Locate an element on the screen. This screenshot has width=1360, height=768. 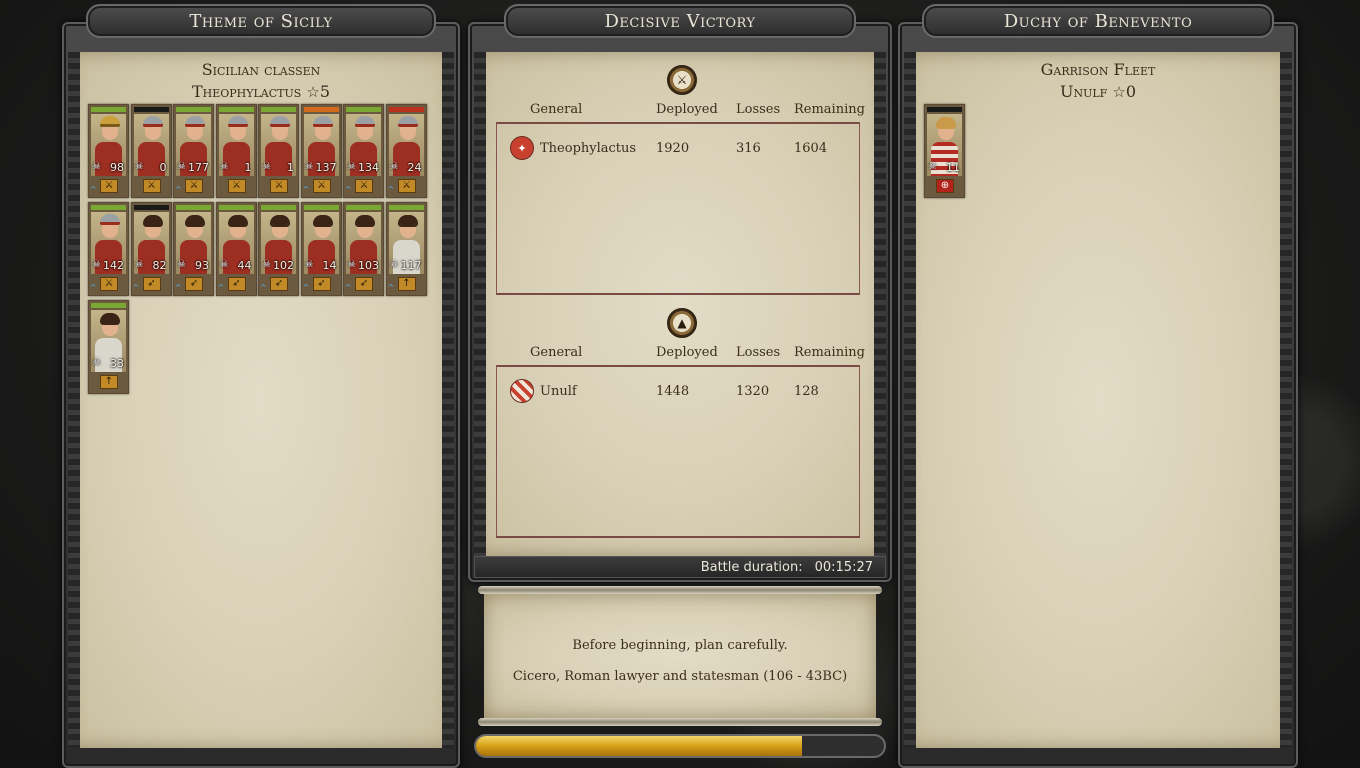
col-losses: Losses is located at coordinates (758, 352).